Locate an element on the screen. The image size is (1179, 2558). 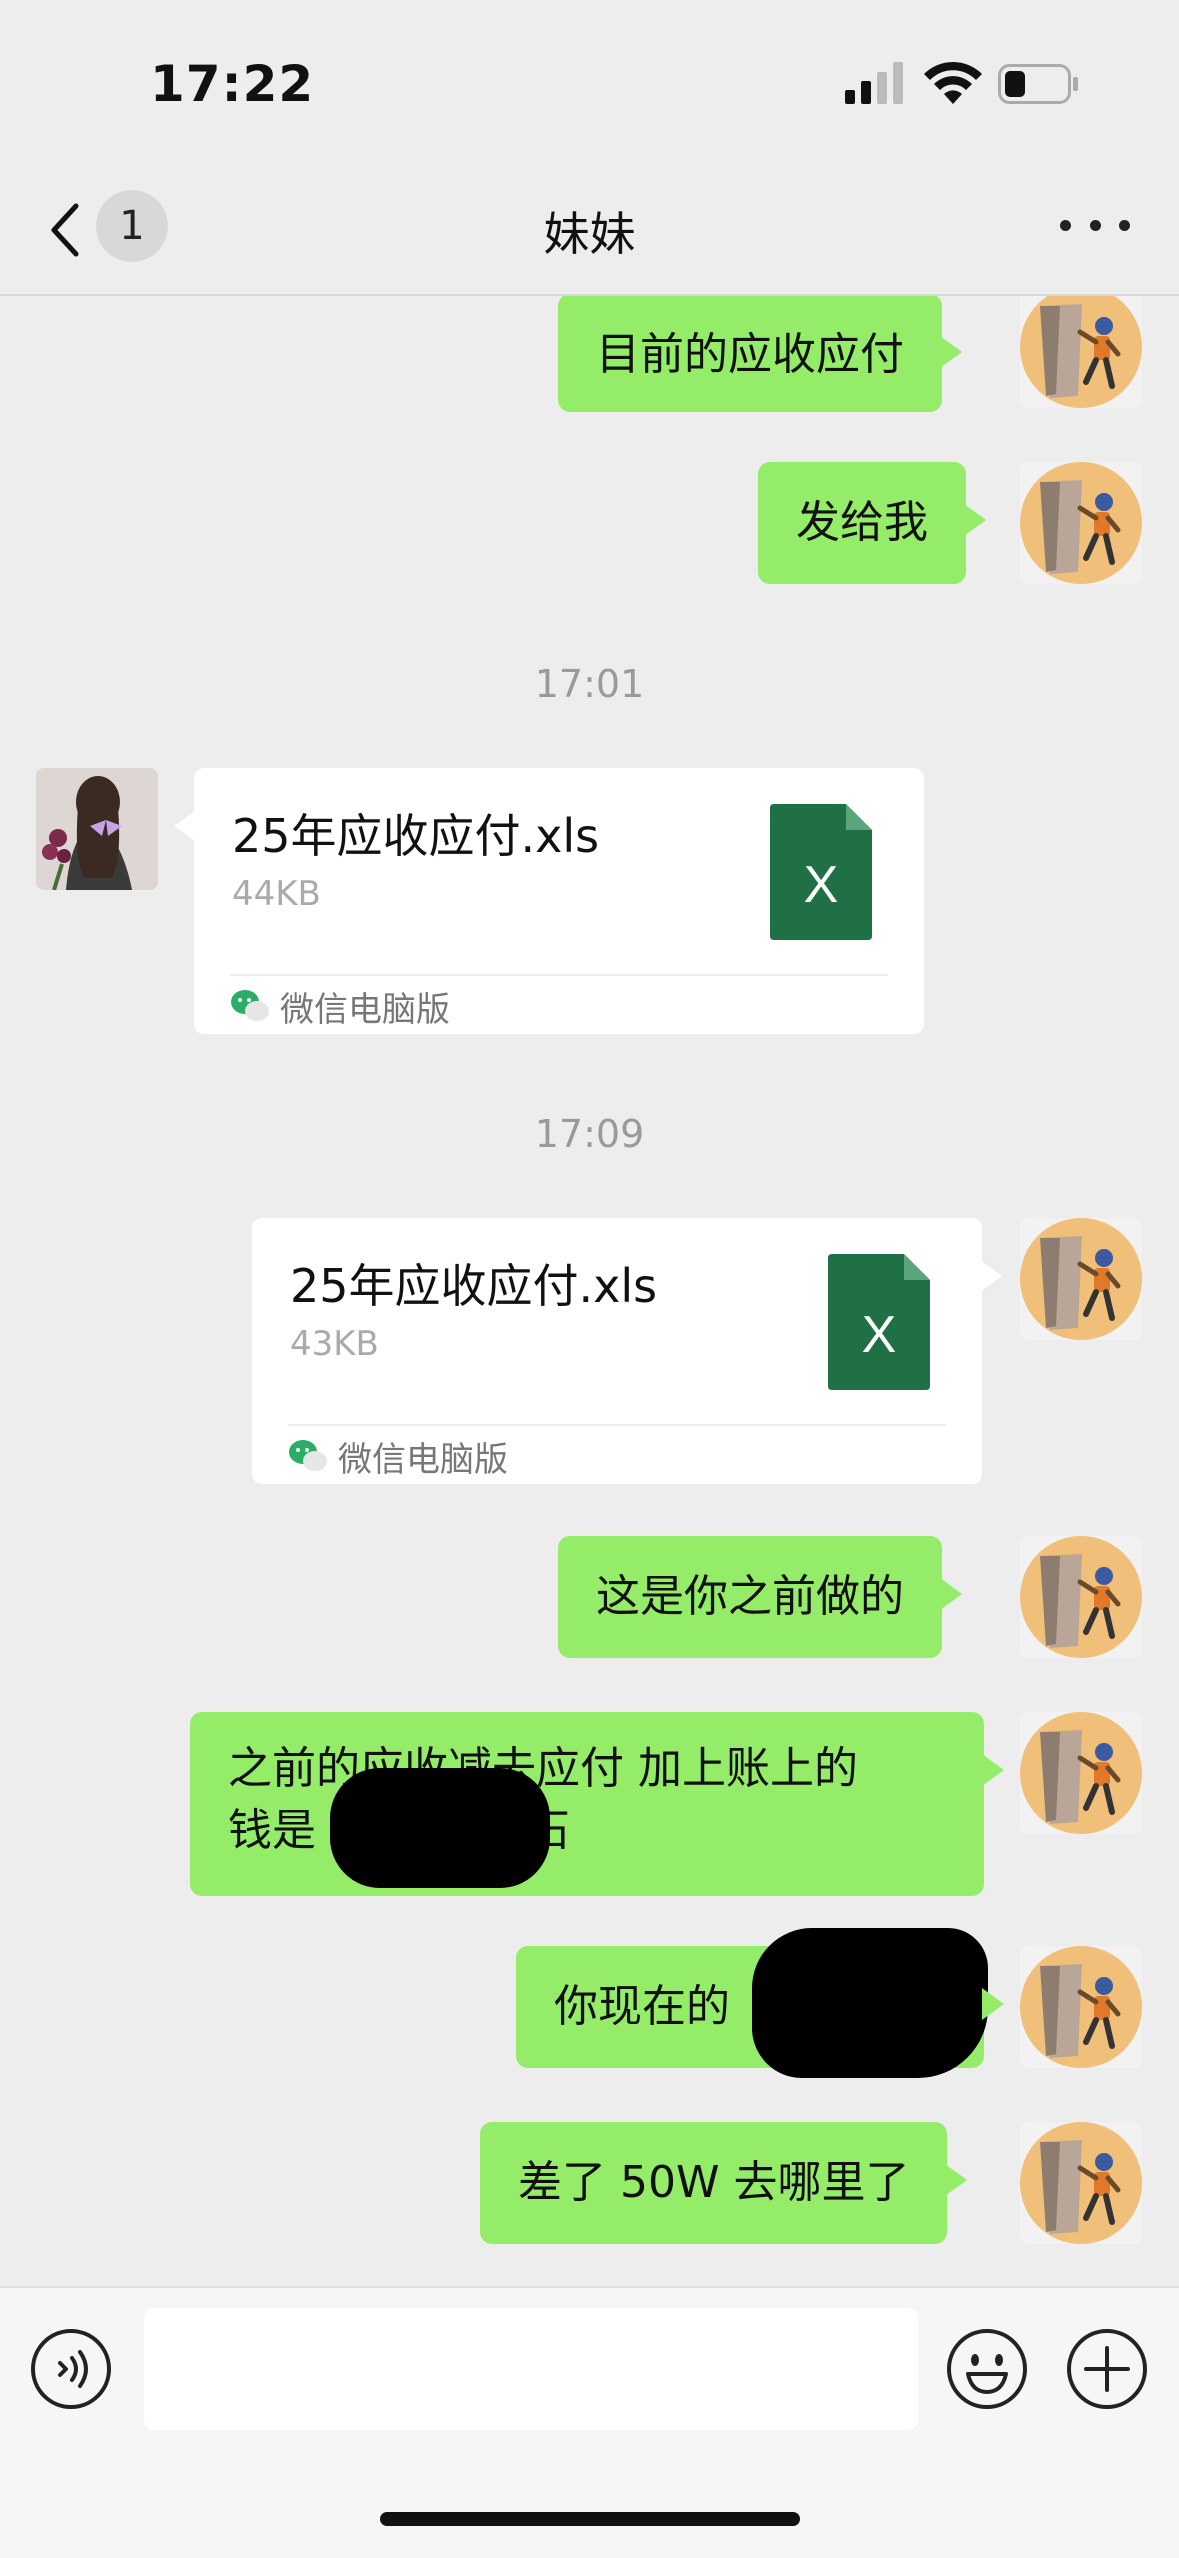
message-input is located at coordinates (531, 2369).